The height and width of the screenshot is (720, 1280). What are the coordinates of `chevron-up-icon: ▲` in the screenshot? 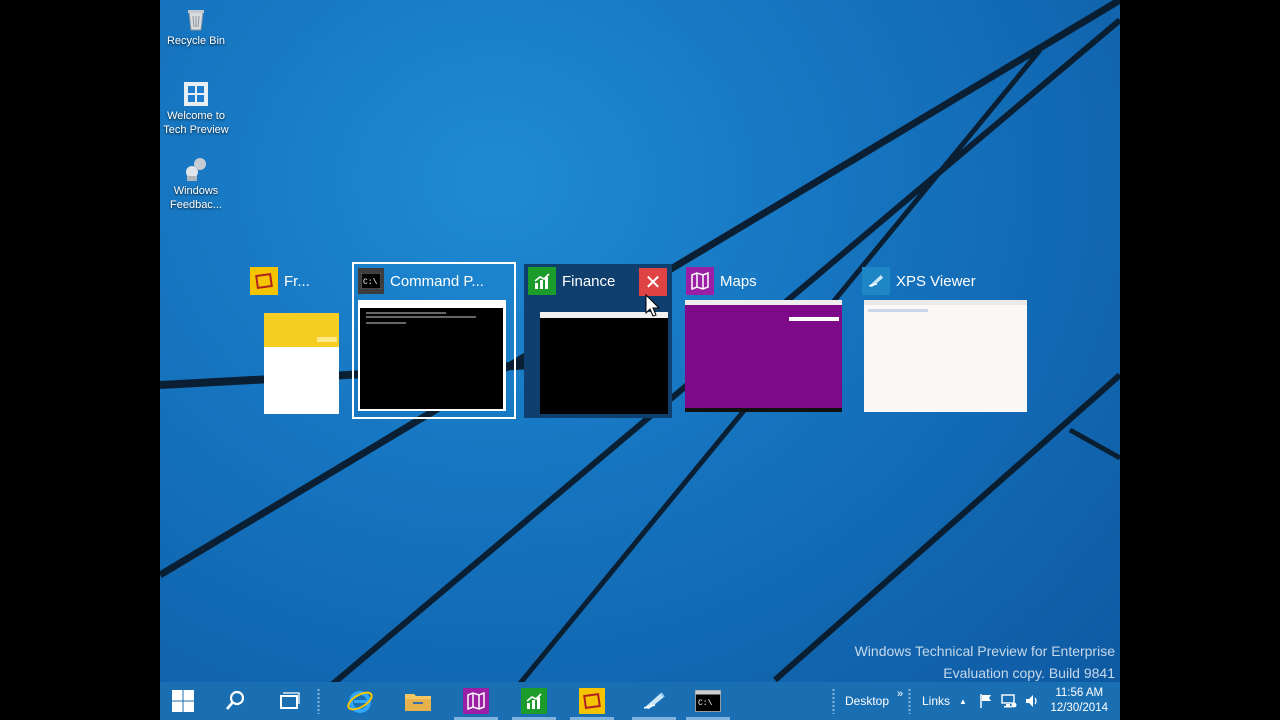 It's located at (963, 701).